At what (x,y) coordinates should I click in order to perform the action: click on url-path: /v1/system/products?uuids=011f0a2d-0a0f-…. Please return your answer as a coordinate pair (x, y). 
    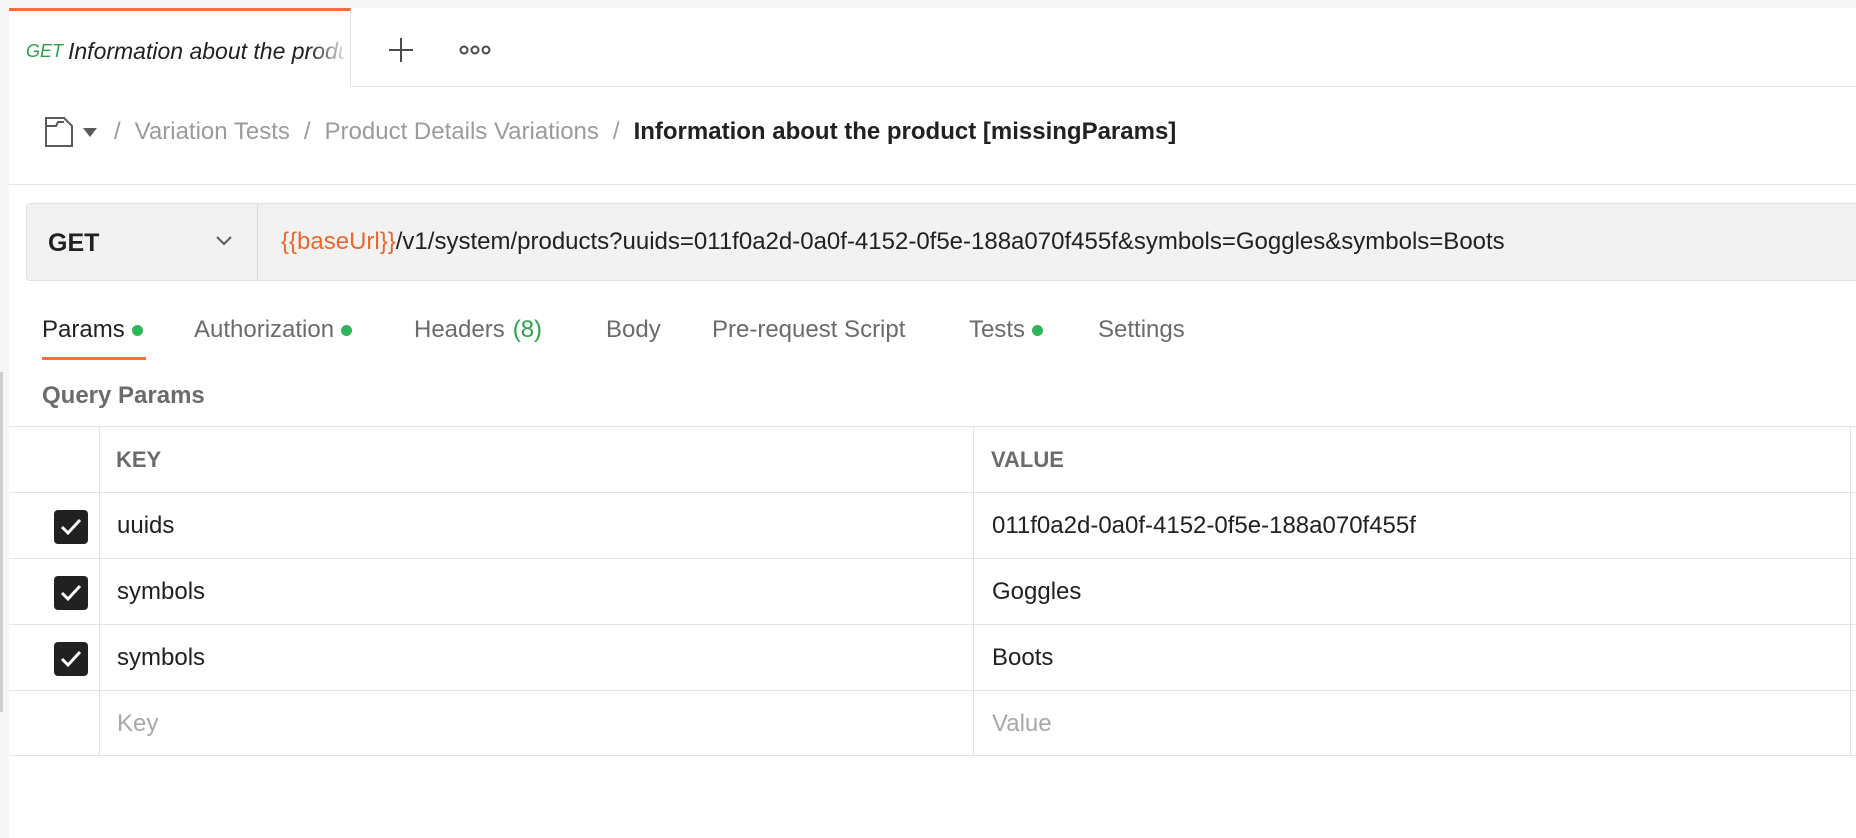
    Looking at the image, I should click on (950, 241).